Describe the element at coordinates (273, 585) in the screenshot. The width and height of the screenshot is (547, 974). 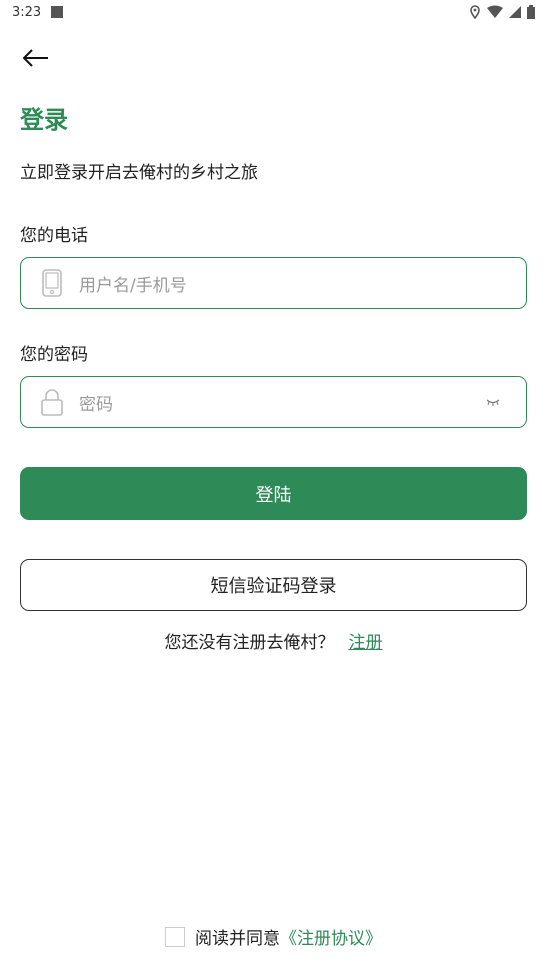
I see `sms-login-button: 短信验证码登录` at that location.